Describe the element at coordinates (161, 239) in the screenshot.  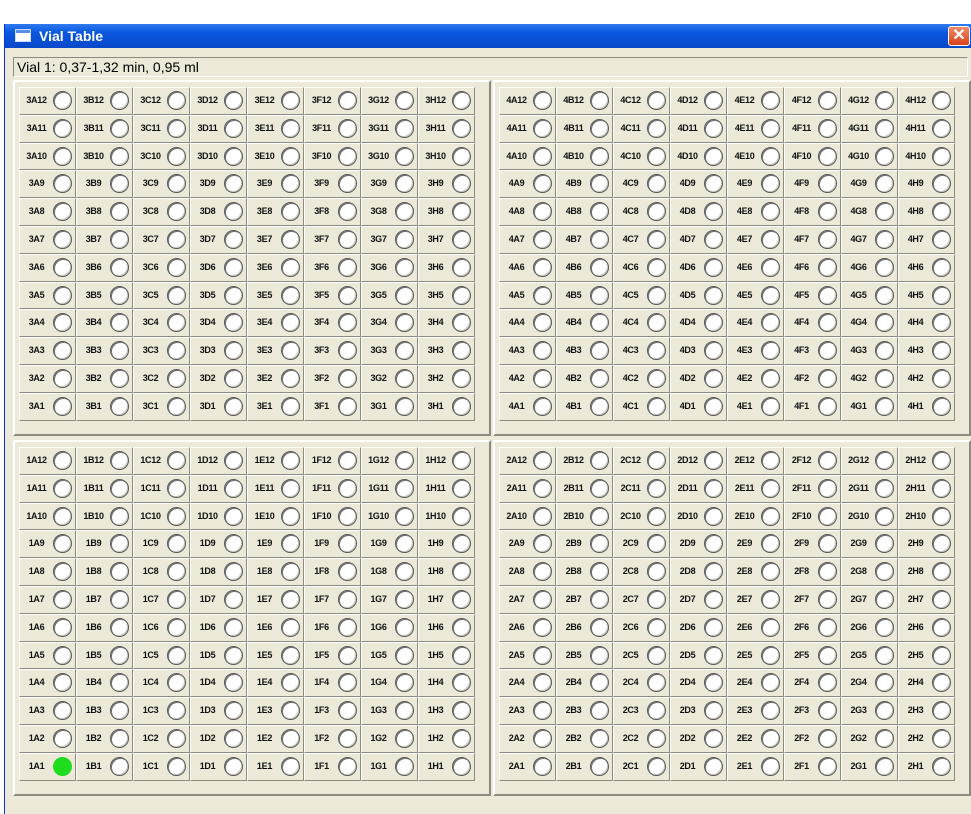
I see `vial-cell: 3C7` at that location.